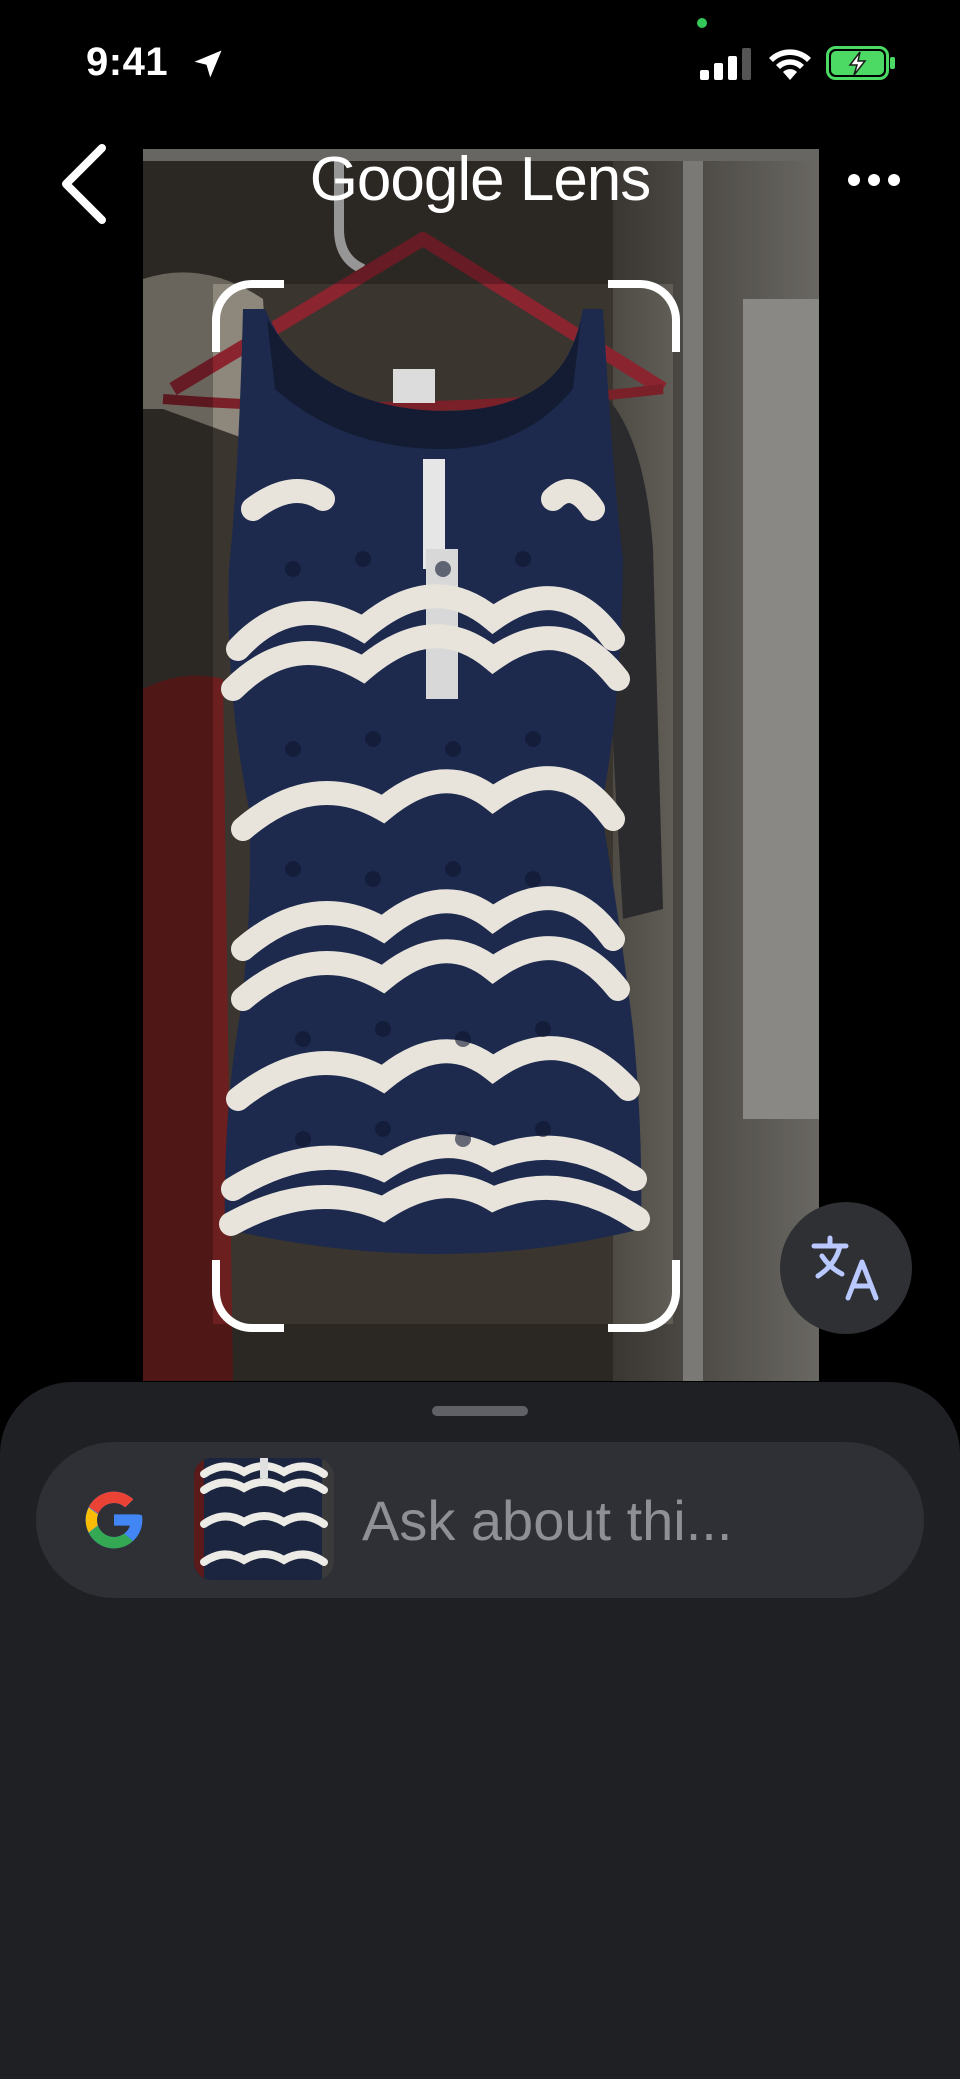  I want to click on status-time: 9:41, so click(127, 62).